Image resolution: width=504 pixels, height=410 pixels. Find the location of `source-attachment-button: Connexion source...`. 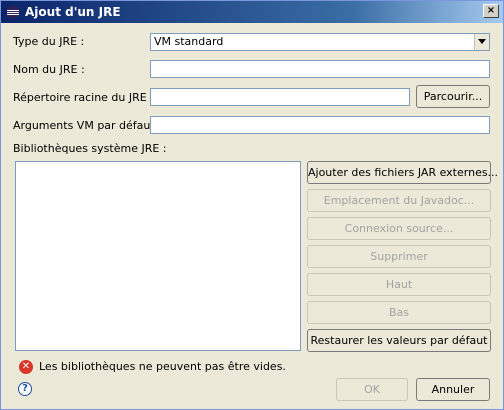

source-attachment-button: Connexion source... is located at coordinates (399, 228).